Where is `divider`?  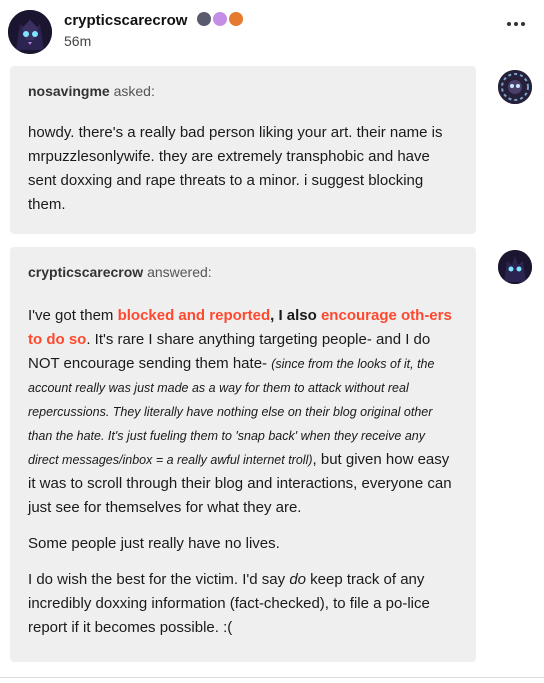 divider is located at coordinates (272, 677).